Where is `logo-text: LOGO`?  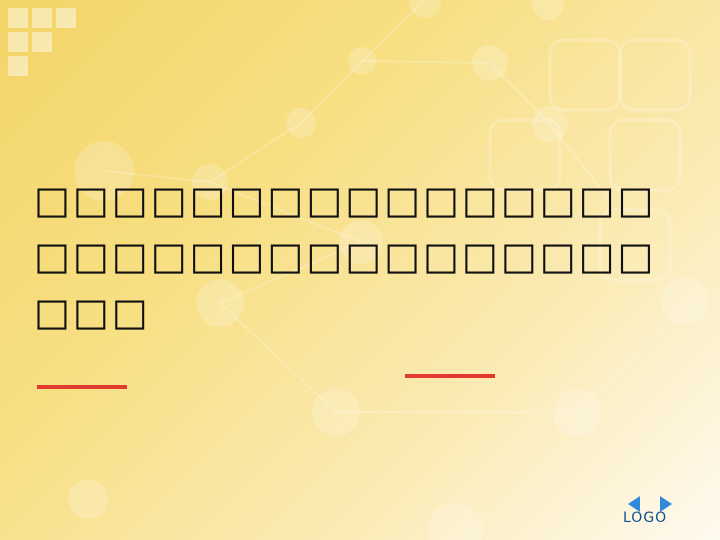
logo-text: LOGO is located at coordinates (645, 518).